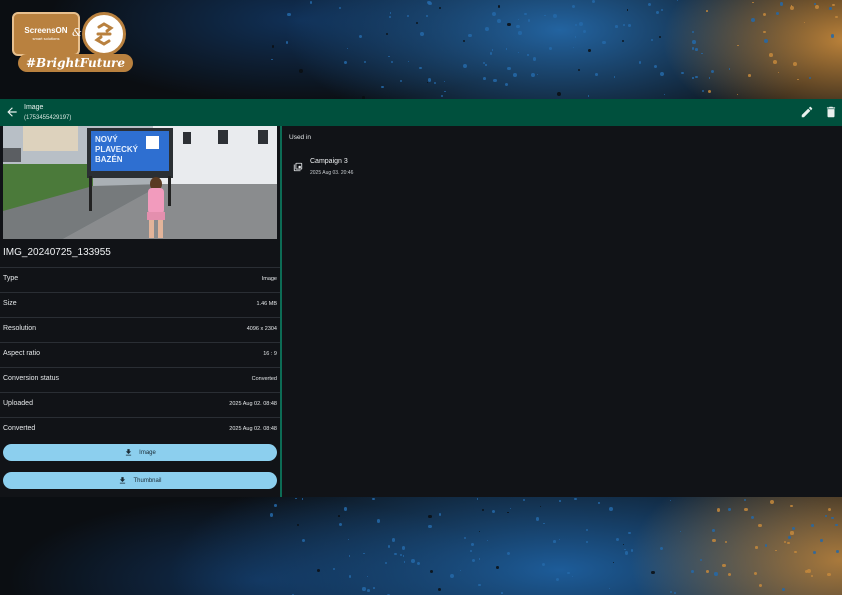  Describe the element at coordinates (109, 159) in the screenshot. I see `preview-sign-line-3: BAZÉN` at that location.